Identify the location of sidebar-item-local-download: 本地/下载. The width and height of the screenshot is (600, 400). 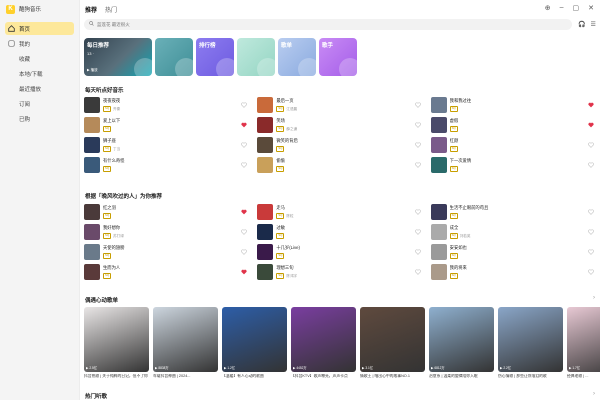
(39, 73).